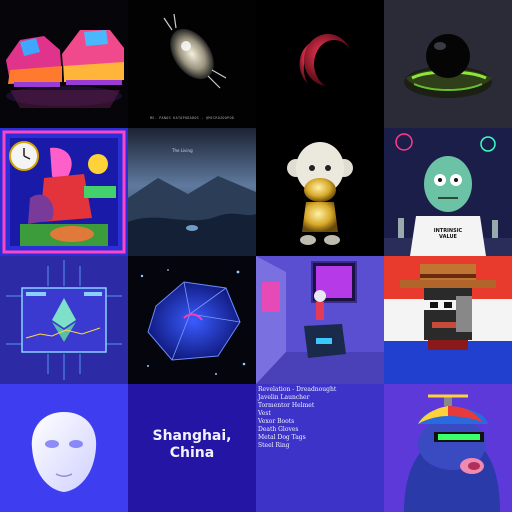 Image resolution: width=512 pixels, height=512 pixels. I want to click on nft-tile-sparkling-gem, so click(192, 320).